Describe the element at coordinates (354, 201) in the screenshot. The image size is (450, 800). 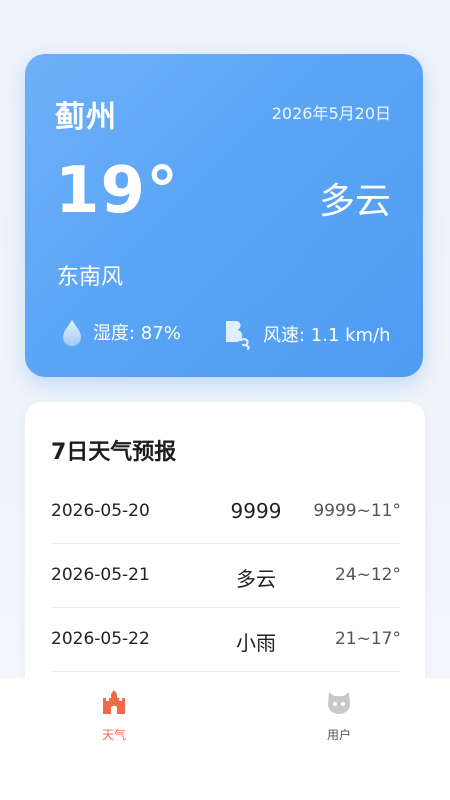
I see `current-condition: 多云` at that location.